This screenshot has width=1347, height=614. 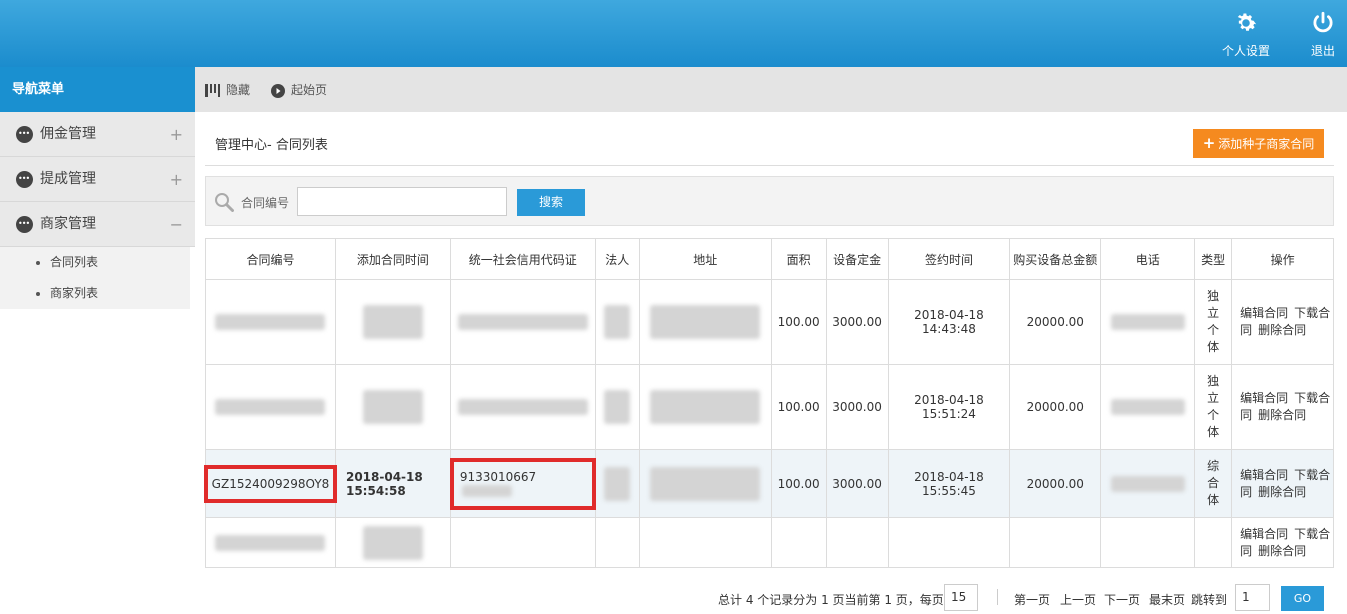 I want to click on pagination-summary: 总计 4 个记录分为 1 页当前第 1 页，每页, so click(x=831, y=600).